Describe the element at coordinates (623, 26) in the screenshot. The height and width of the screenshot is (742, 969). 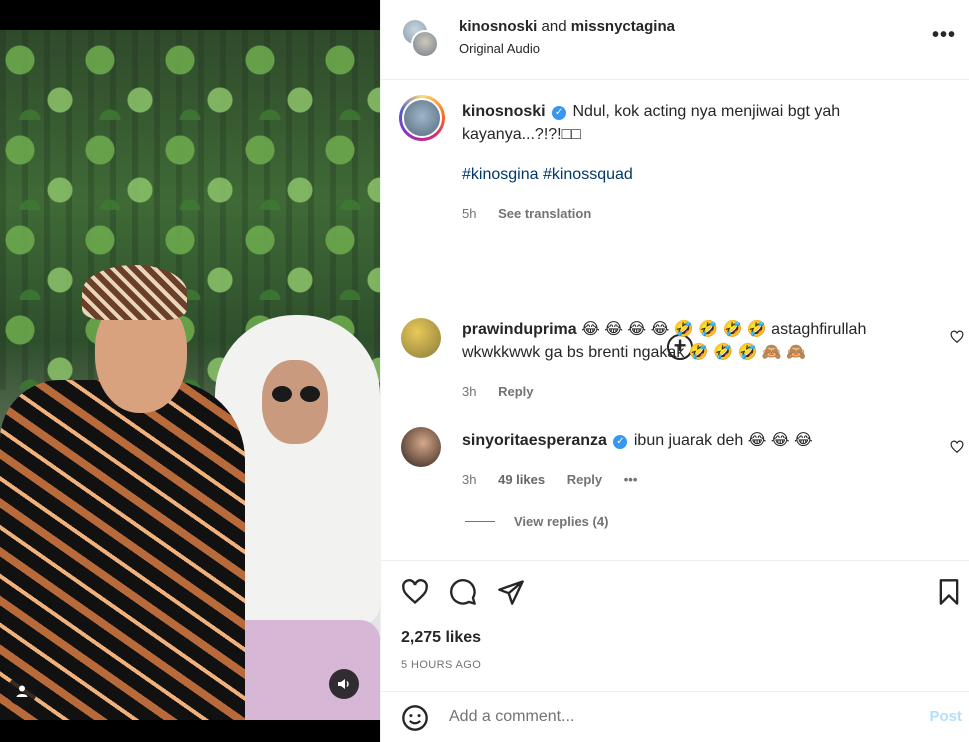
I see `username-link: missnyctagina` at that location.